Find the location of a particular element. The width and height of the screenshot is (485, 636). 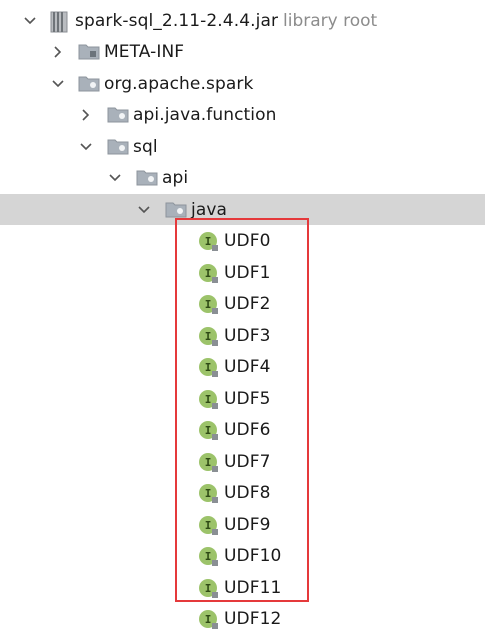

tree-item-label: UDF6 is located at coordinates (247, 429).